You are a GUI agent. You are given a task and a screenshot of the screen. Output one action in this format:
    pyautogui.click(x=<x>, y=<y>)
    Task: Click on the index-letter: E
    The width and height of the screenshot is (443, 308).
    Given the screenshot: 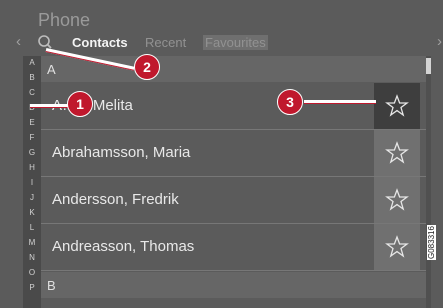 What is the action you would take?
    pyautogui.click(x=32, y=122)
    